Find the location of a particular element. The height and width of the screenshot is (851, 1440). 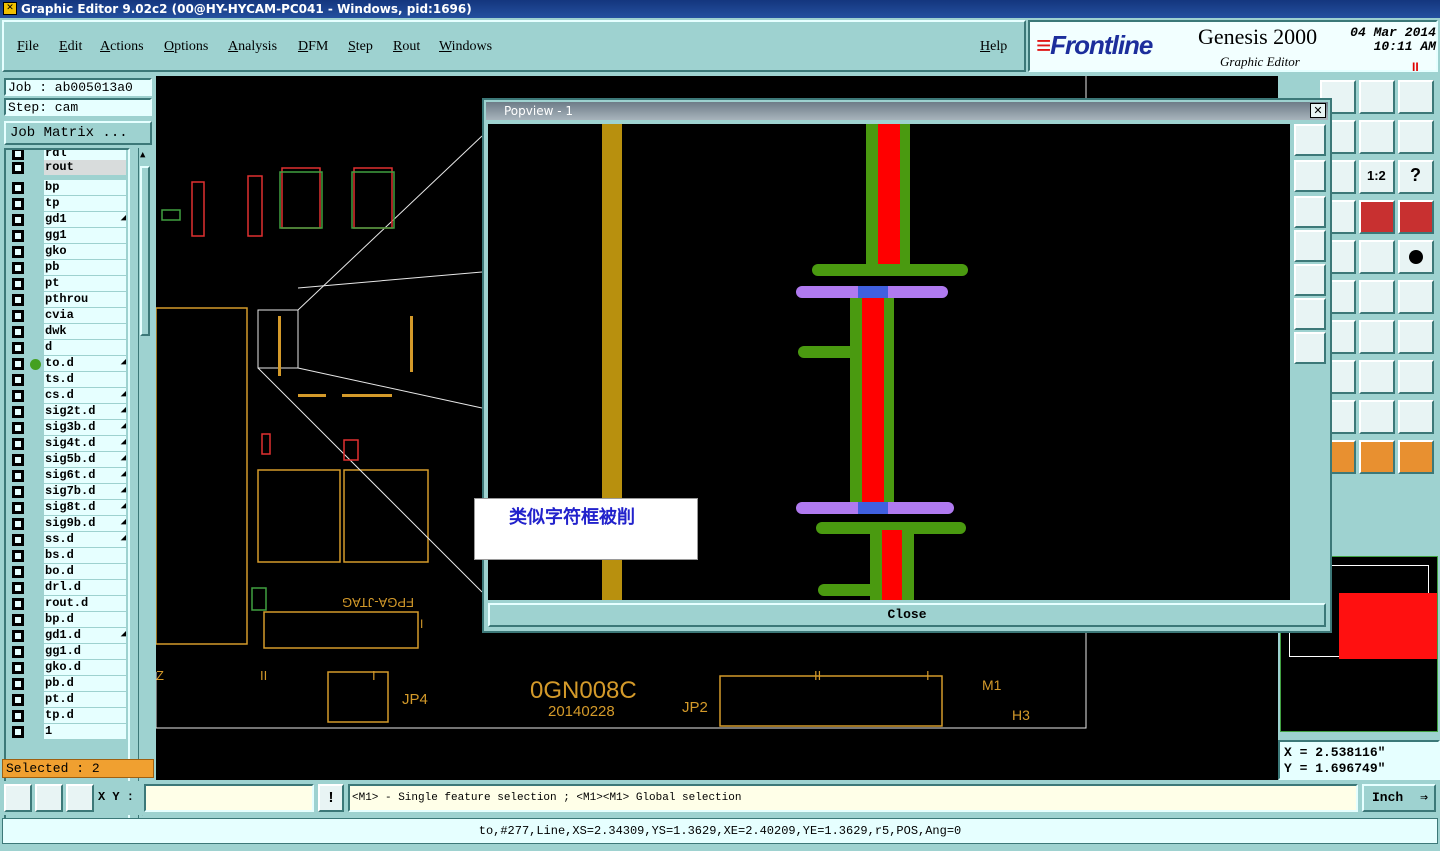

pop-tool-4-icon is located at coordinates (1310, 246).